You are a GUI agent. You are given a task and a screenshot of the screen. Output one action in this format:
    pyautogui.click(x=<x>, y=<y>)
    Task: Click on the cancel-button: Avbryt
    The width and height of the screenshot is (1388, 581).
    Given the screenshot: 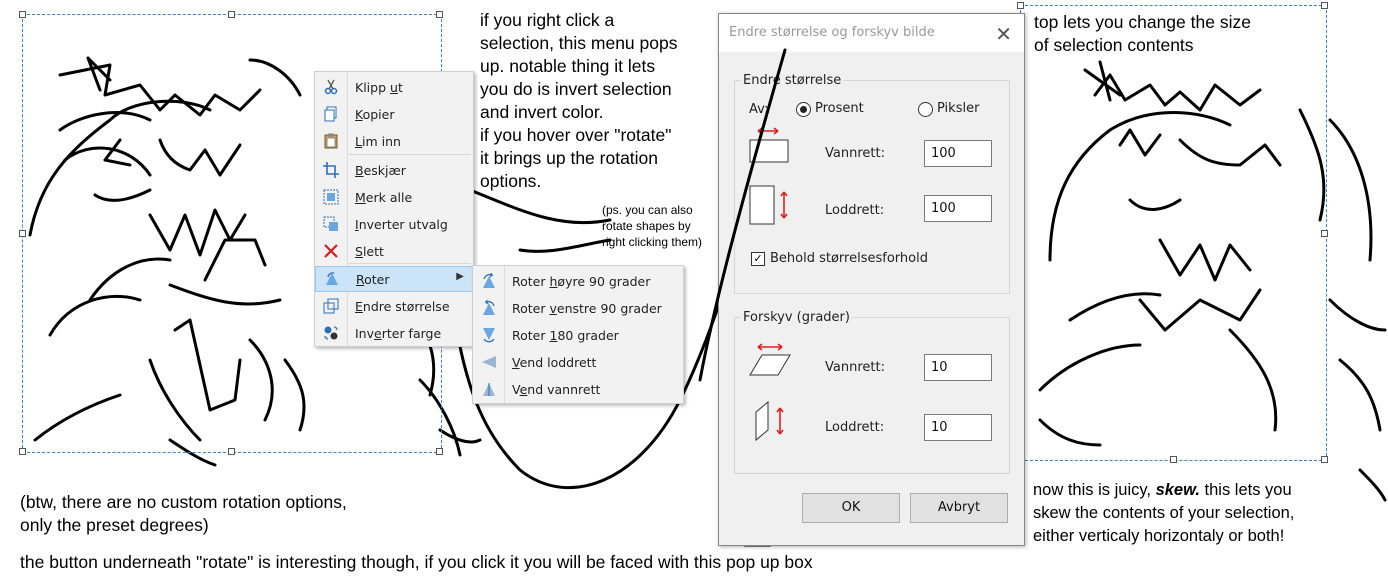 What is the action you would take?
    pyautogui.click(x=959, y=508)
    